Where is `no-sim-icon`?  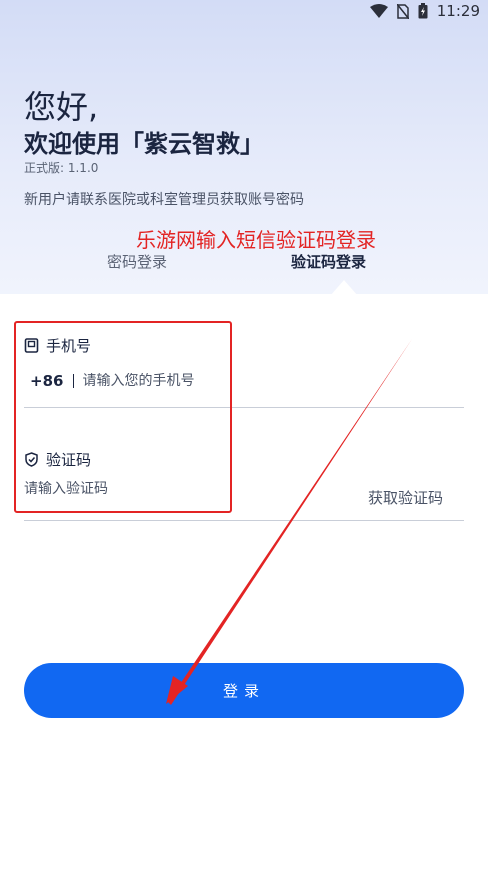 no-sim-icon is located at coordinates (402, 11).